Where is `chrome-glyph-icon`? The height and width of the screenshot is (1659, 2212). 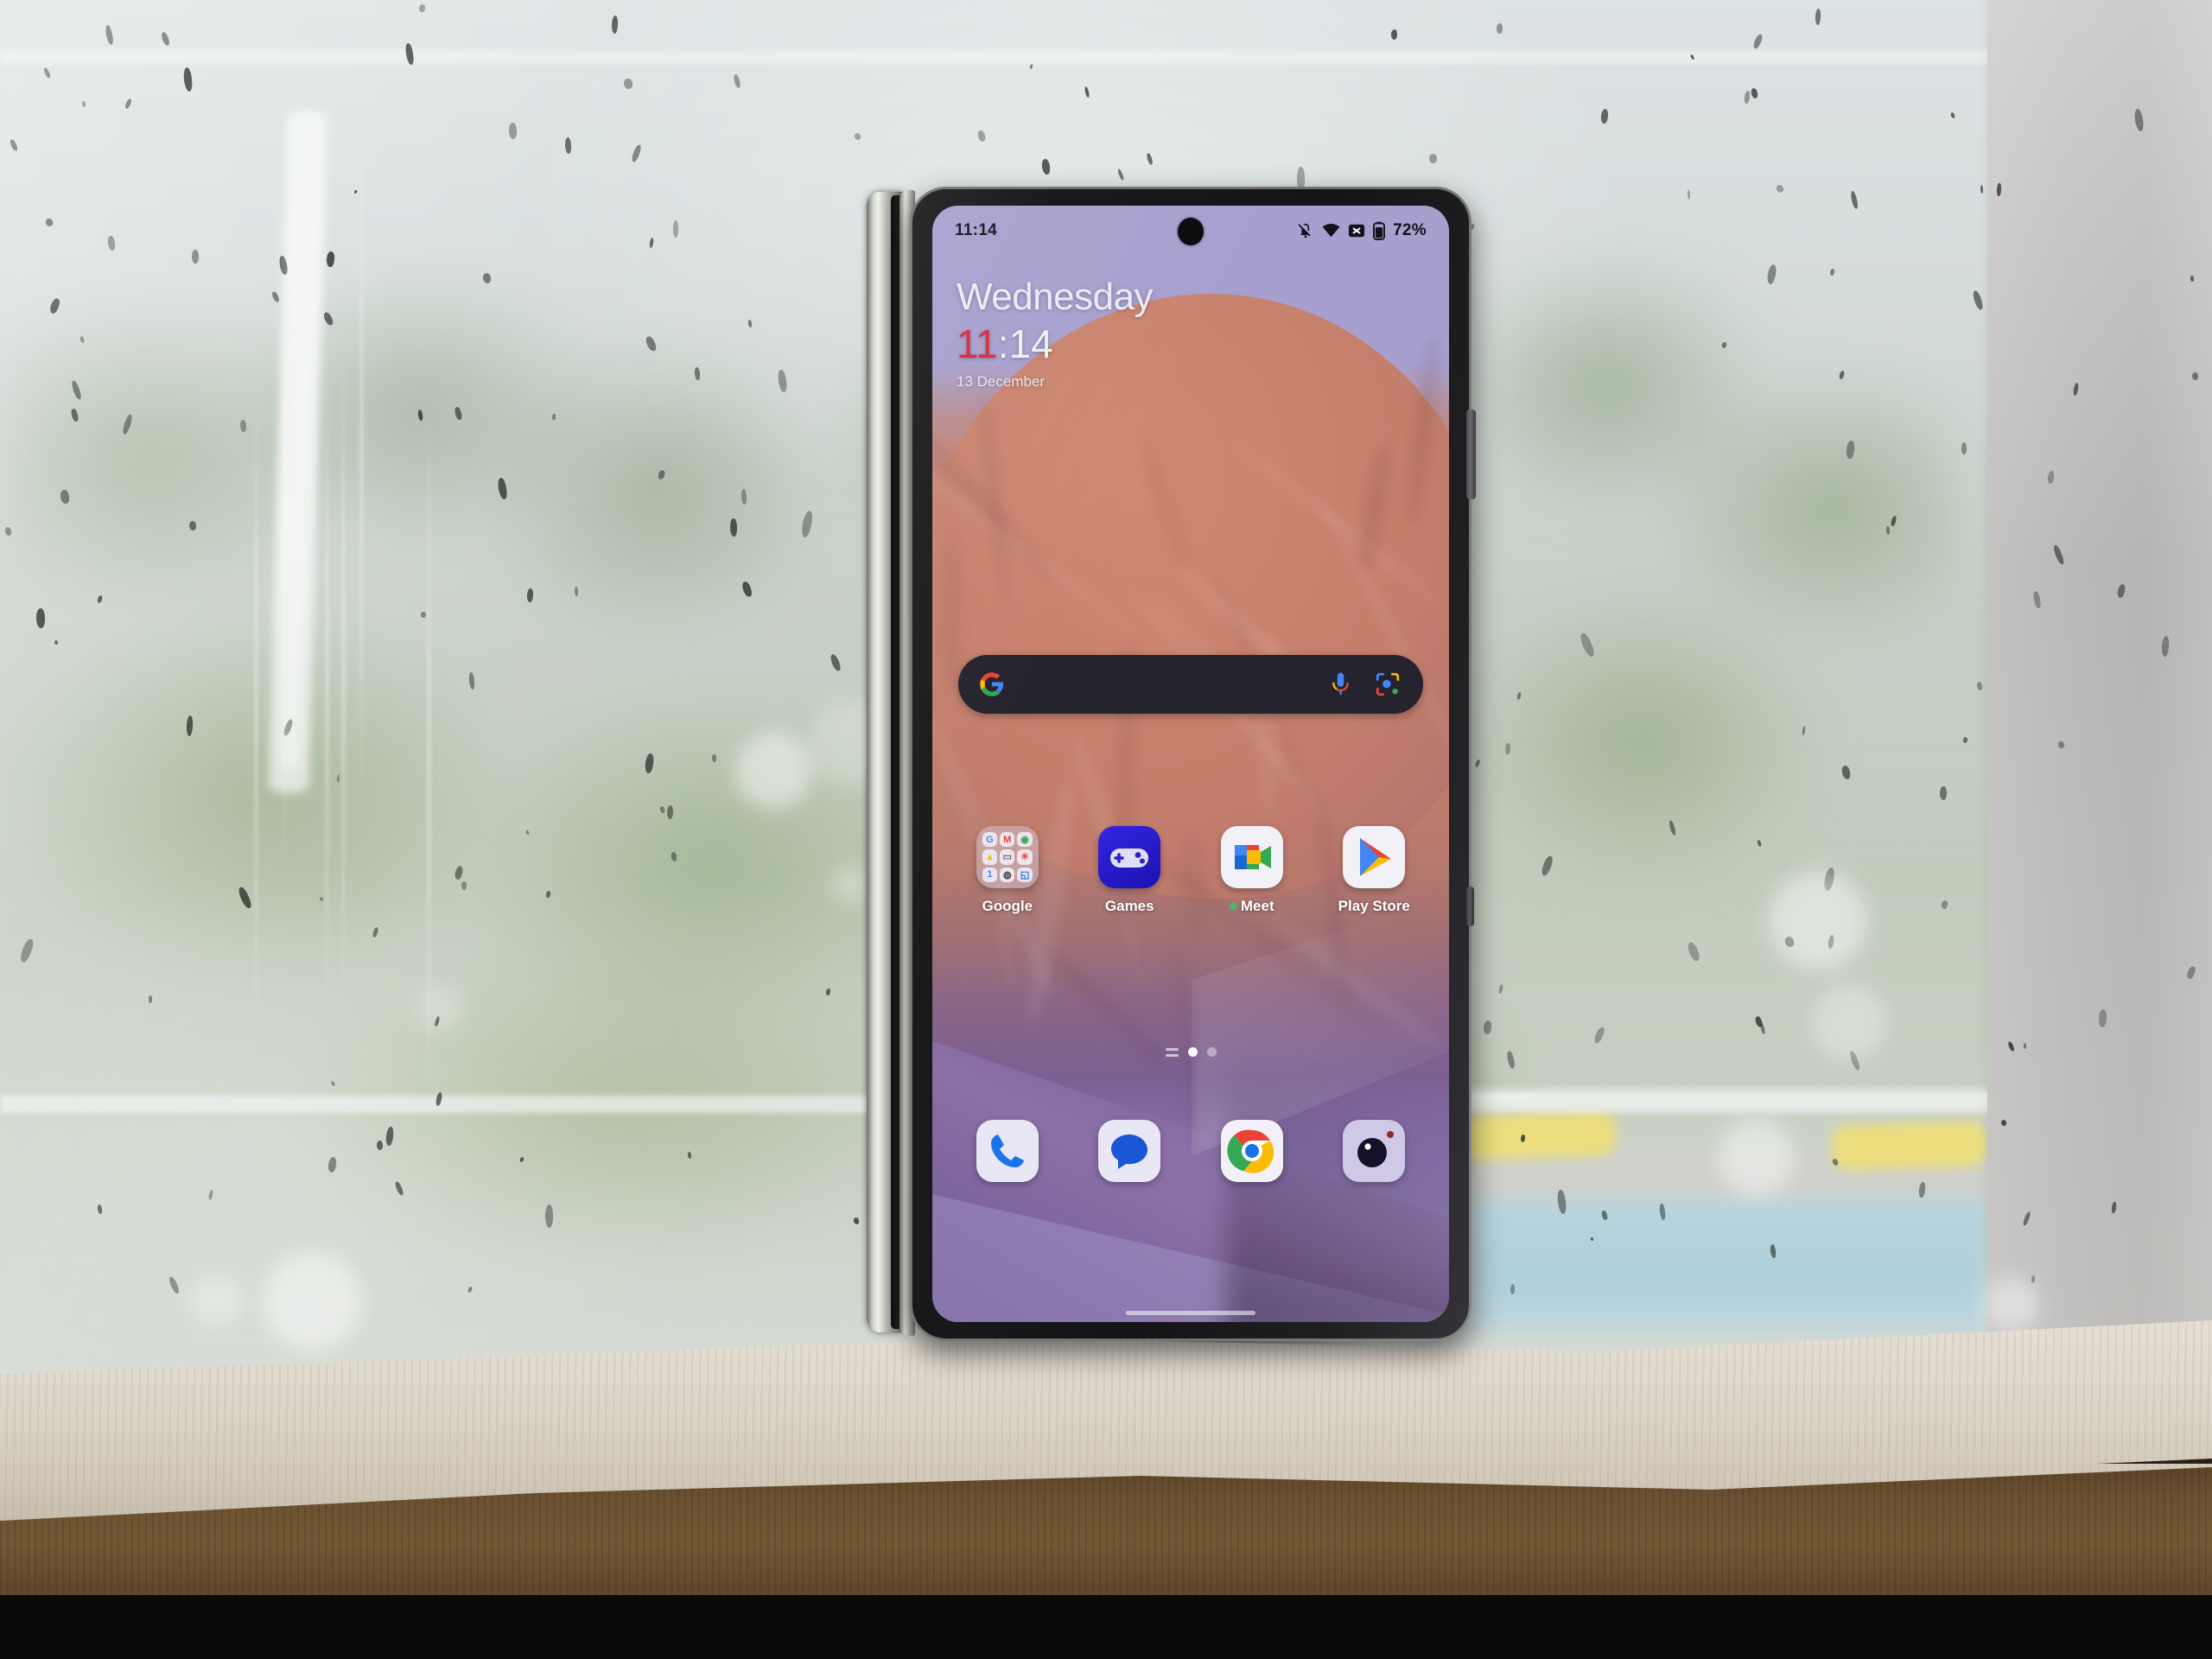
chrome-glyph-icon is located at coordinates (1250, 1151).